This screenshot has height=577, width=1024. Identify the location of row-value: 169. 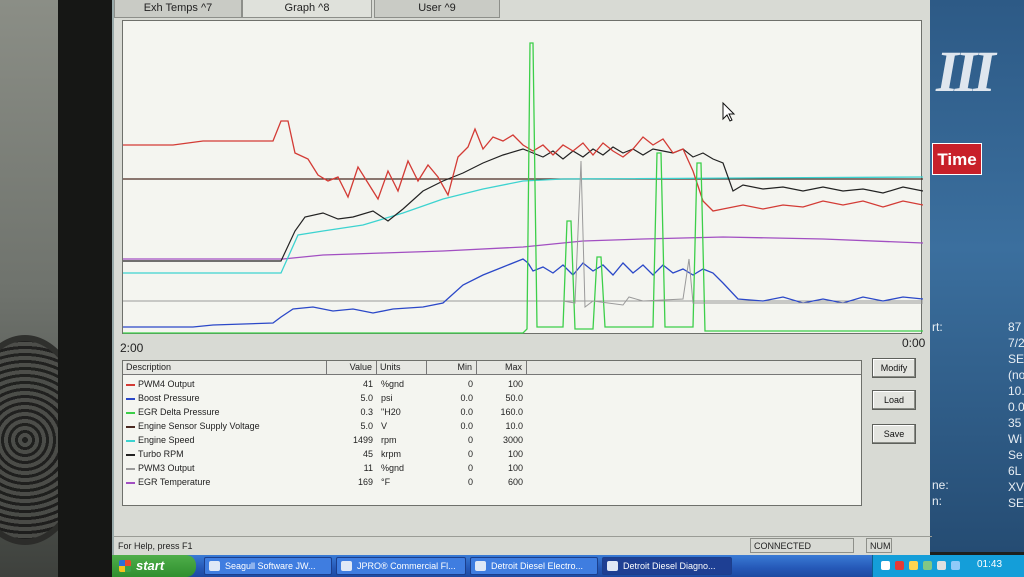
(365, 482).